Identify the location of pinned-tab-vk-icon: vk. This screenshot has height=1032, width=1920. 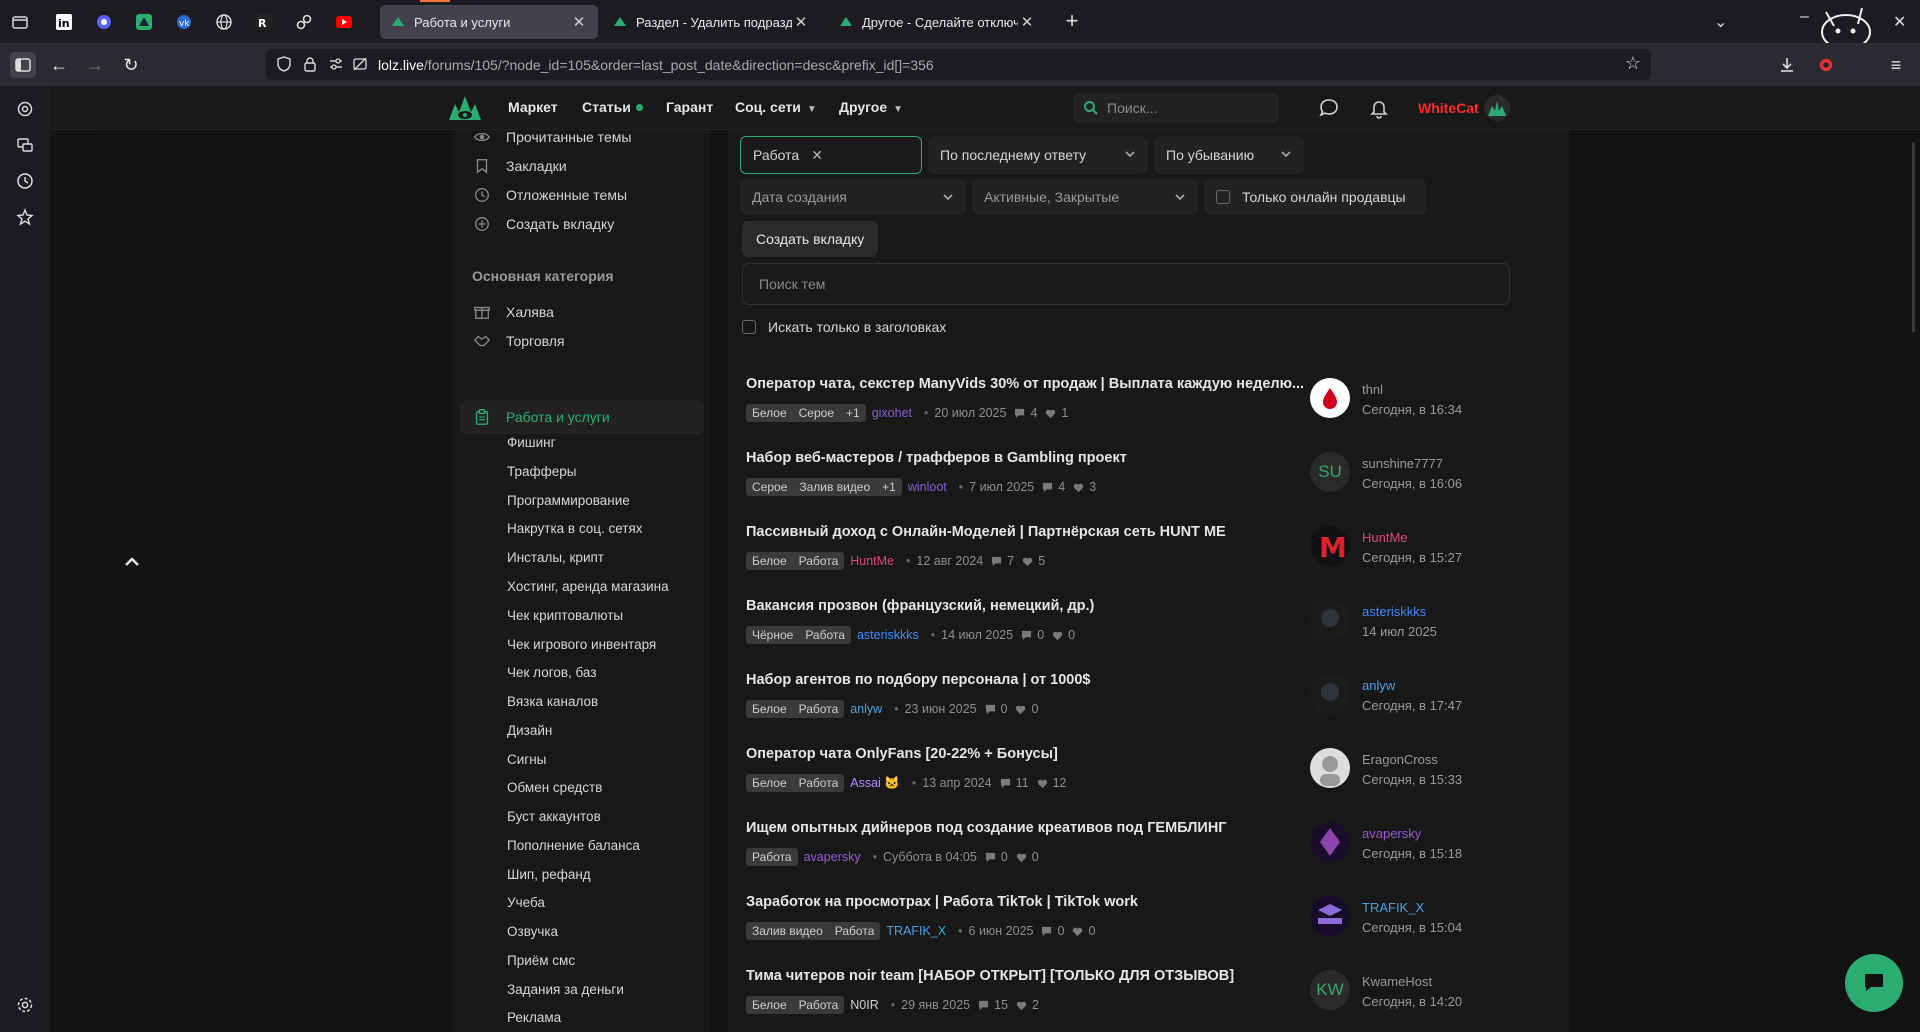
(184, 22).